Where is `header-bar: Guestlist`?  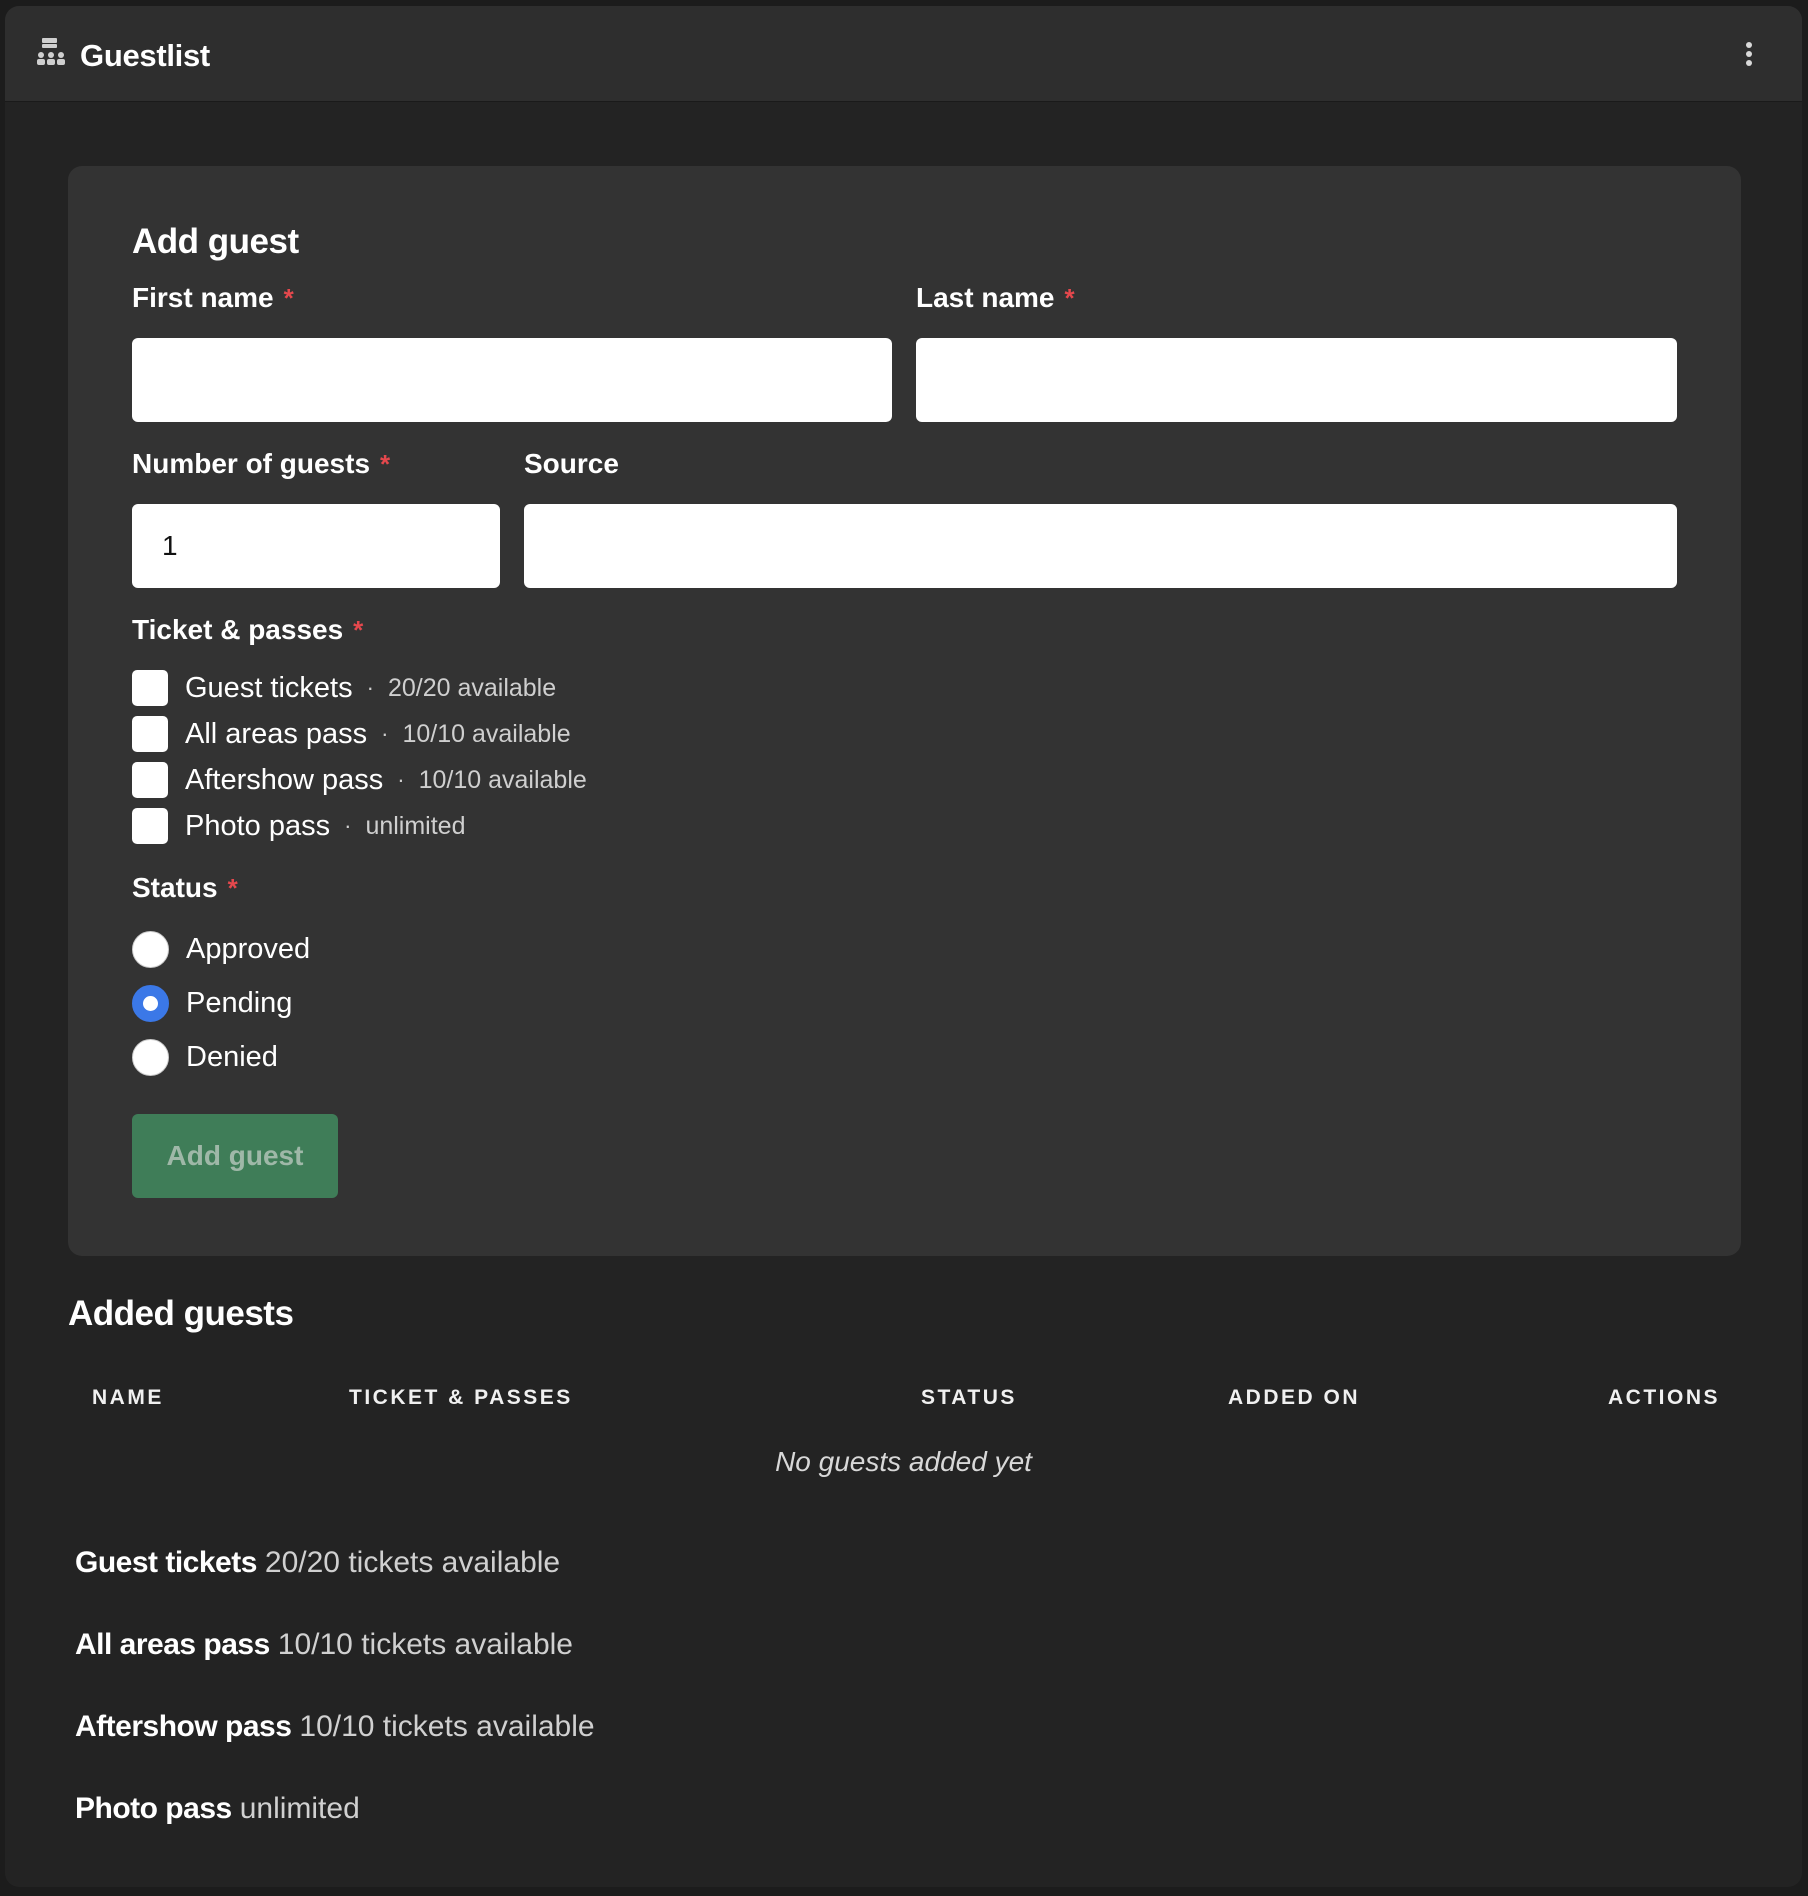
header-bar: Guestlist is located at coordinates (903, 54).